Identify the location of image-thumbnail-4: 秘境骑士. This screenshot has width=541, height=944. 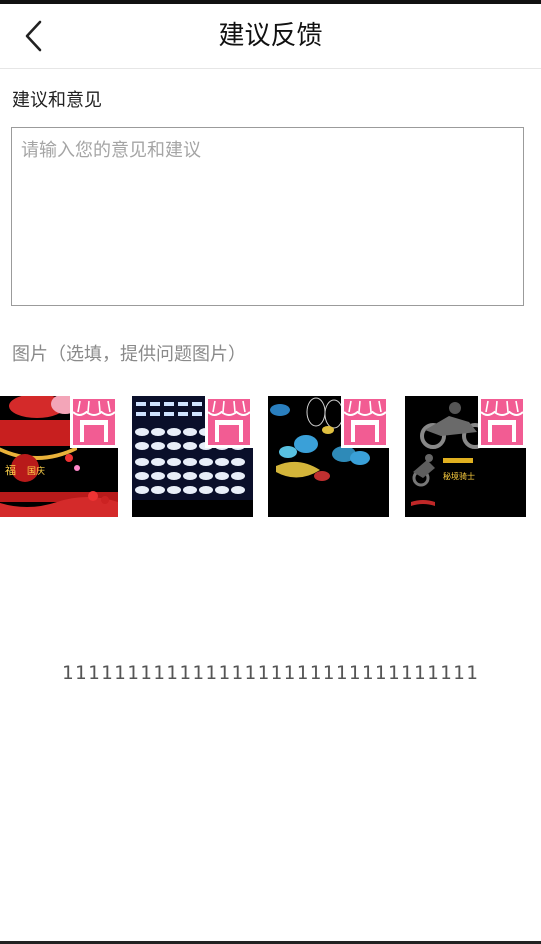
(465, 456).